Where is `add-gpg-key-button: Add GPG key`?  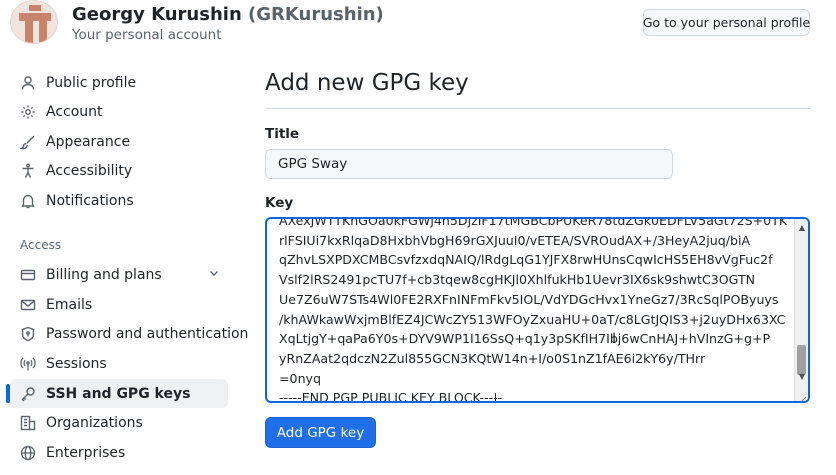 add-gpg-key-button: Add GPG key is located at coordinates (320, 432).